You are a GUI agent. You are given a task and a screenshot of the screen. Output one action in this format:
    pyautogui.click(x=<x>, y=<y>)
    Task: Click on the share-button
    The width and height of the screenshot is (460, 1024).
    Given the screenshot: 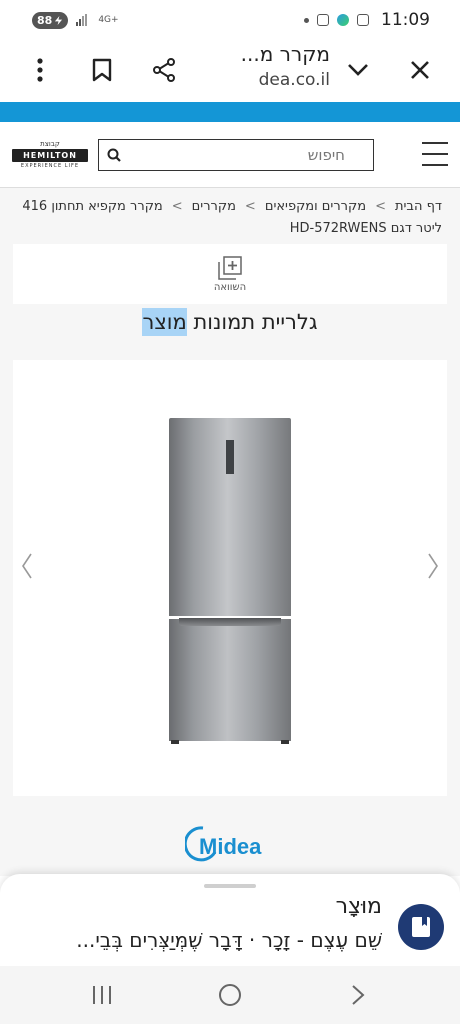 What is the action you would take?
    pyautogui.click(x=164, y=70)
    